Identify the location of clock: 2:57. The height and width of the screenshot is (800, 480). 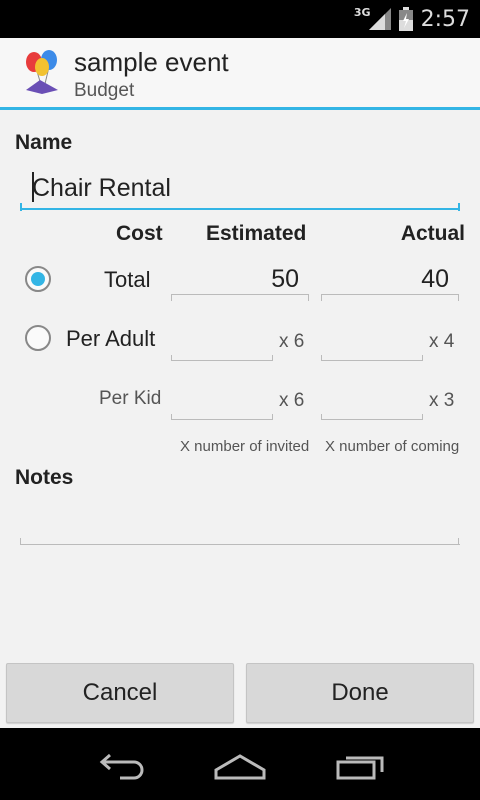
(445, 19).